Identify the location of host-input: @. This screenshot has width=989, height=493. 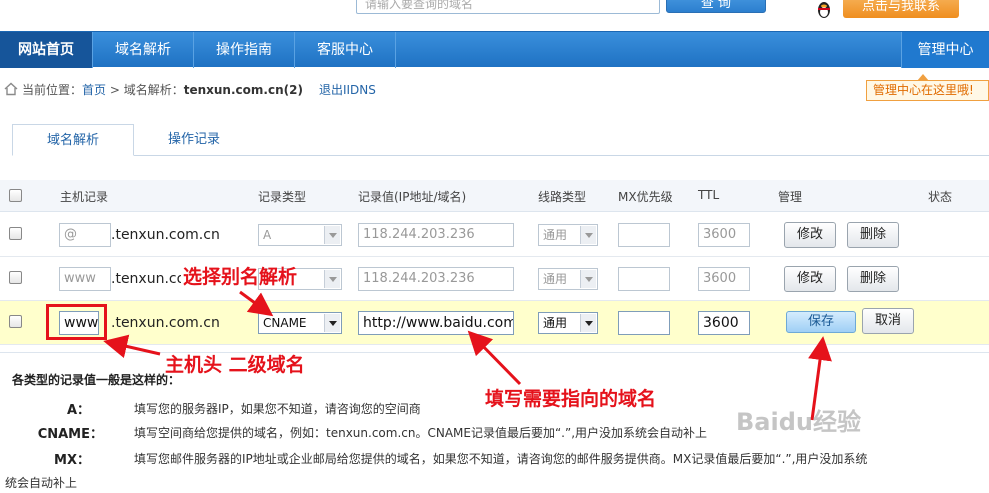
(85, 235).